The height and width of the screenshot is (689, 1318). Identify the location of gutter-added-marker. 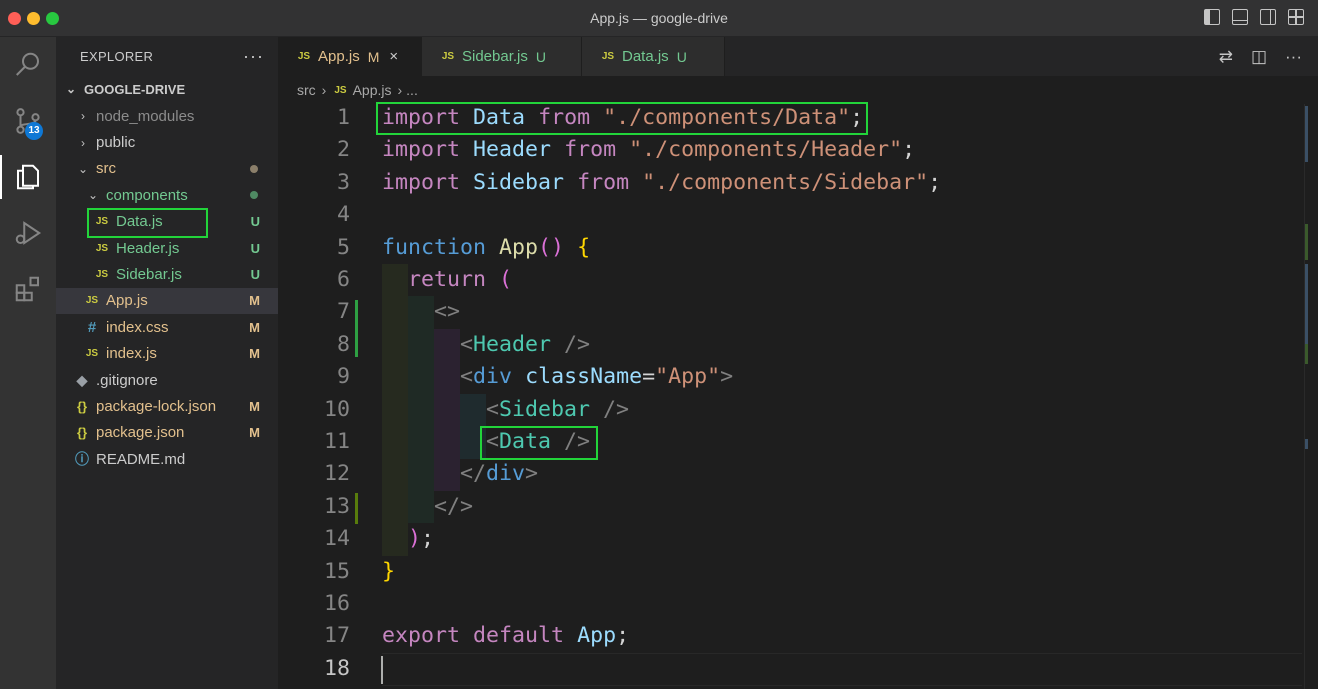
(356, 508).